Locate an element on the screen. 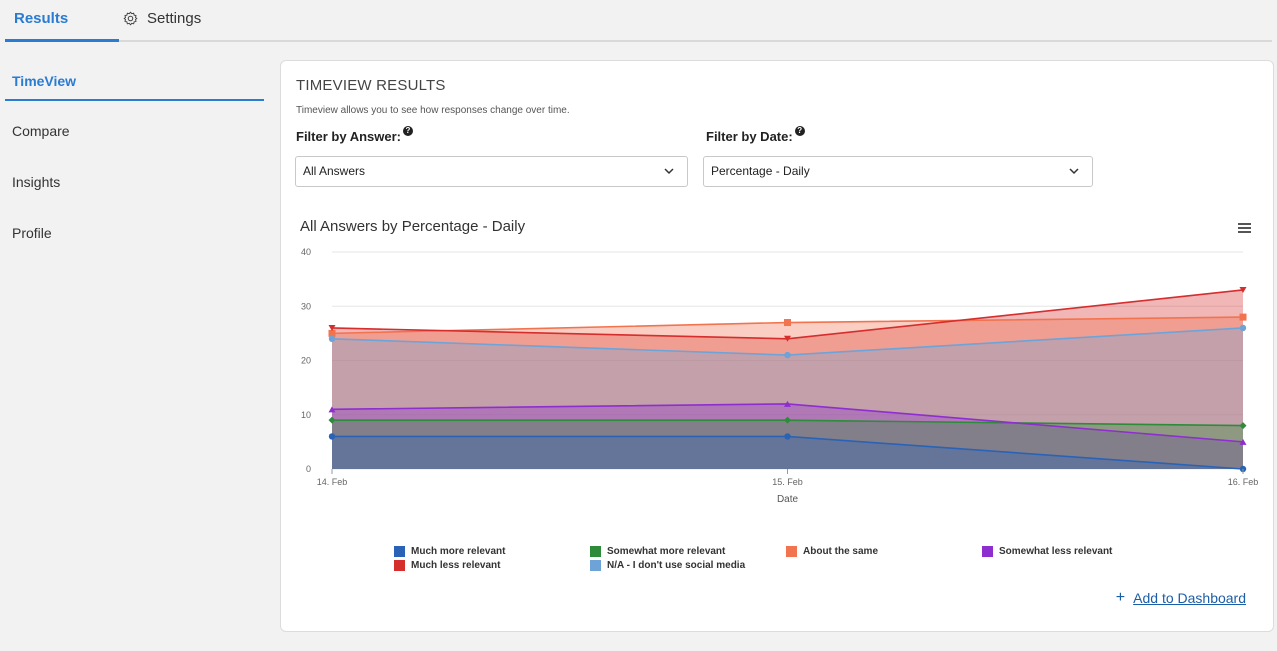  x-tick-label: 15. Feb is located at coordinates (787, 482).